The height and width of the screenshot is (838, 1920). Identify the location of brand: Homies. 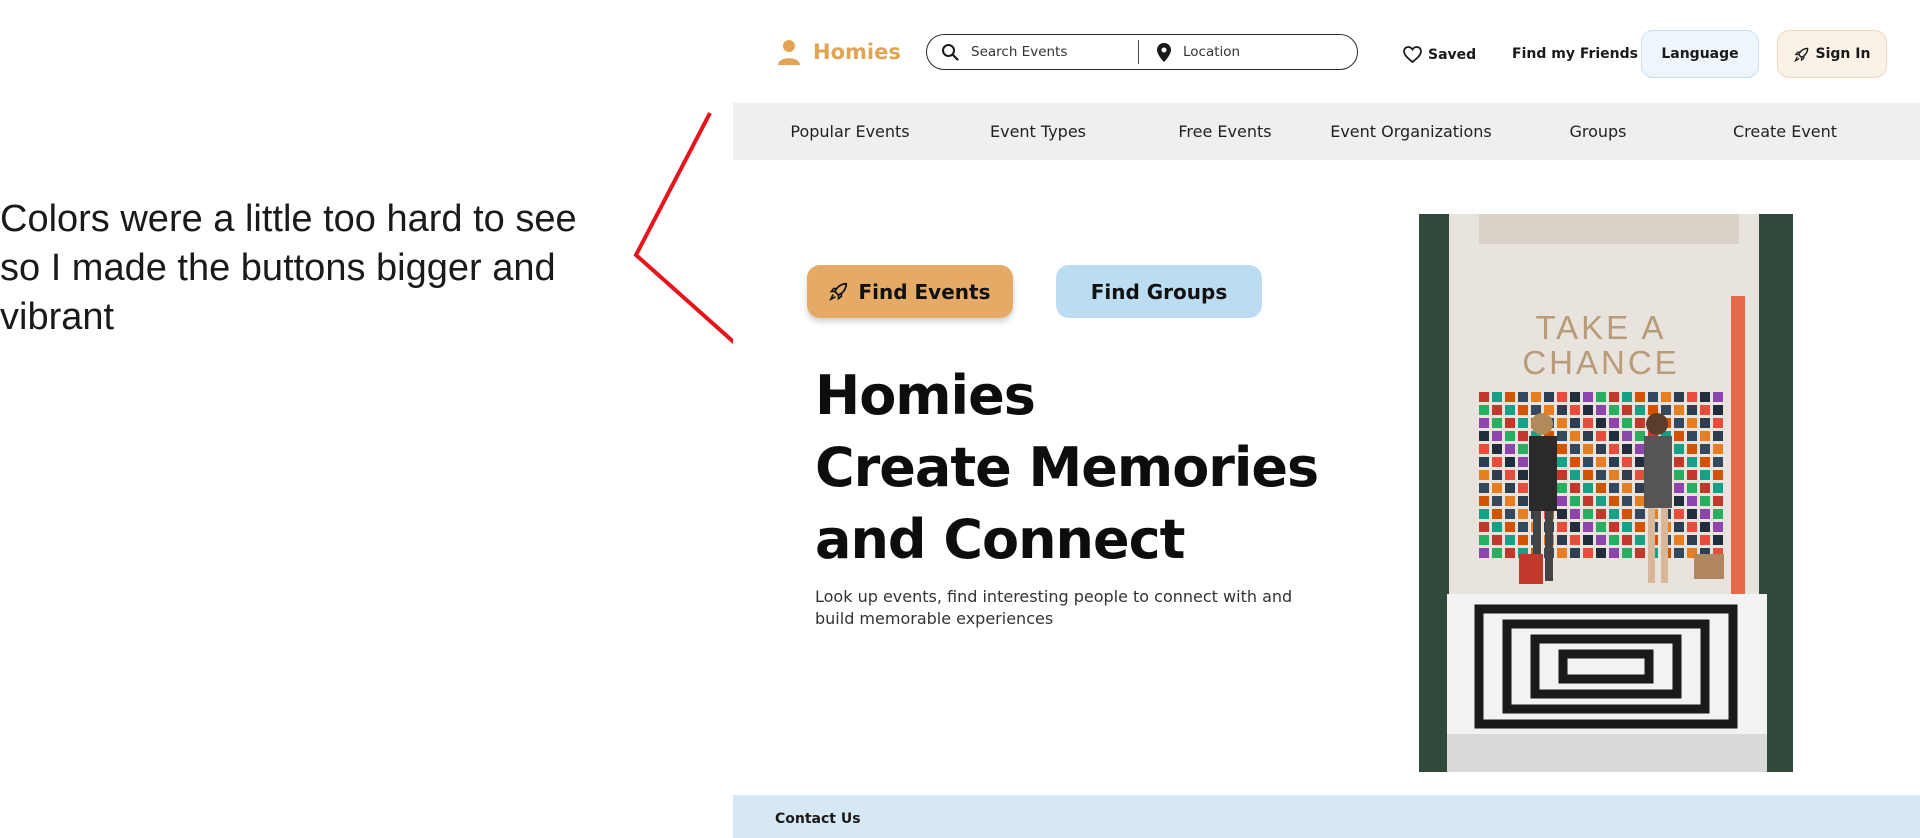
(838, 52).